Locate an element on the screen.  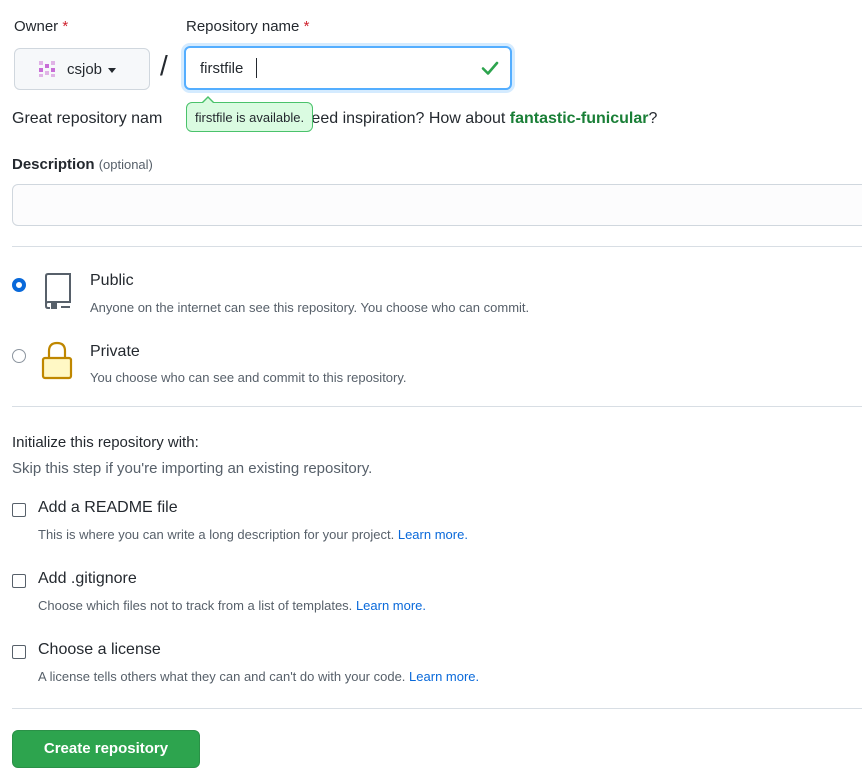
owner-label: Owner * is located at coordinates (41, 26).